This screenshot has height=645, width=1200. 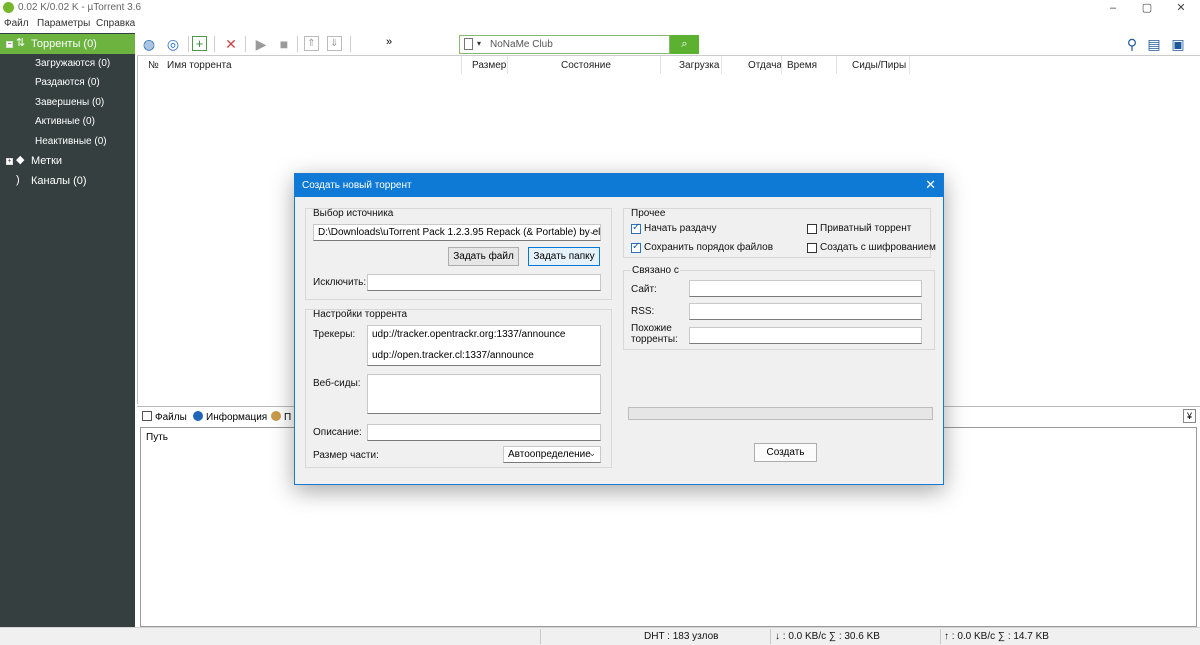 What do you see at coordinates (173, 44) in the screenshot?
I see `create-torrent-icon: ◎` at bounding box center [173, 44].